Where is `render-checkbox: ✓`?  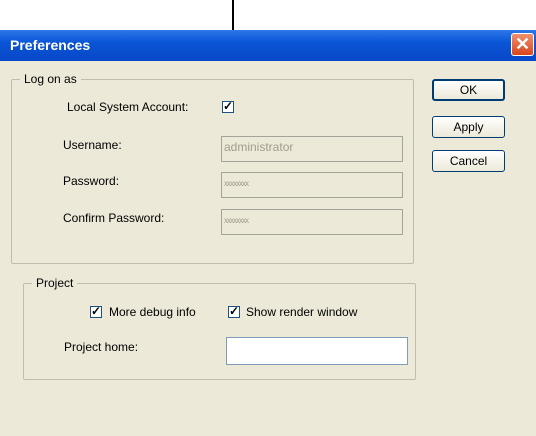
render-checkbox: ✓ is located at coordinates (234, 311).